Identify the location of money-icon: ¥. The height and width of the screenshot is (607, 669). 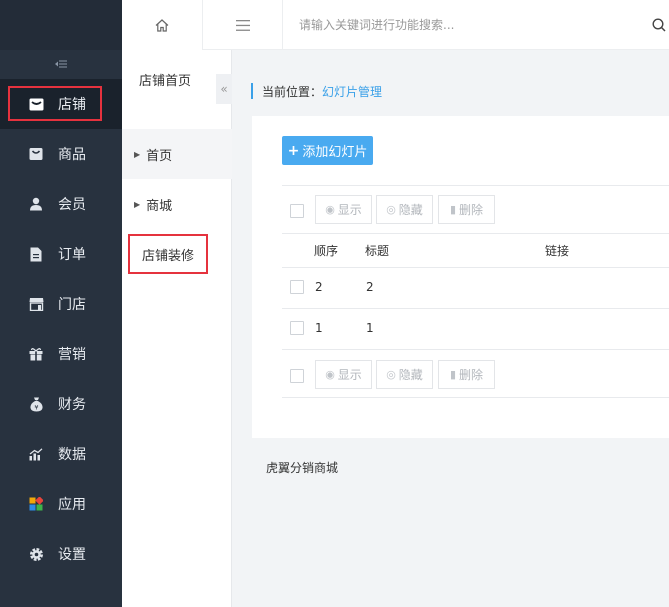
(36, 404).